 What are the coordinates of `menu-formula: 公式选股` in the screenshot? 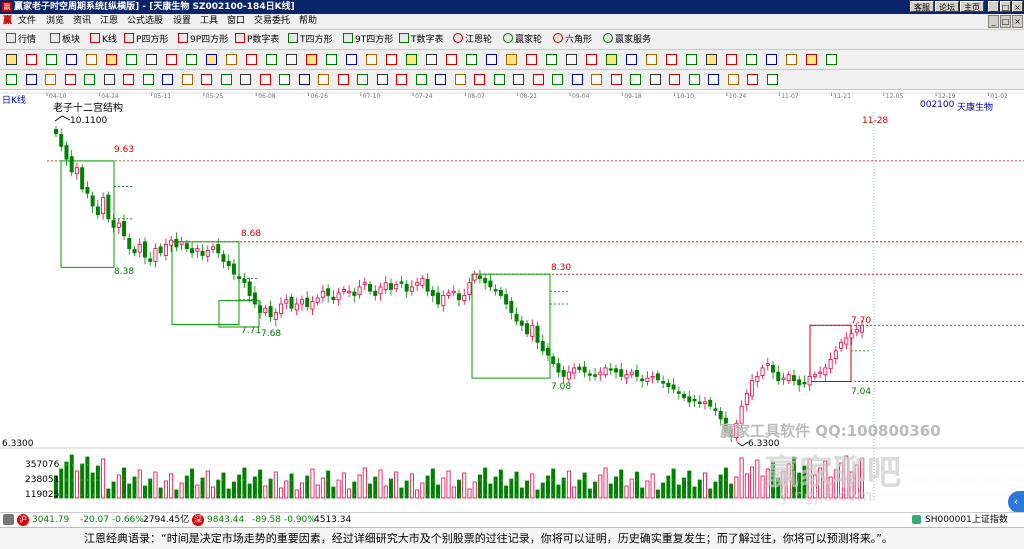 It's located at (145, 21).